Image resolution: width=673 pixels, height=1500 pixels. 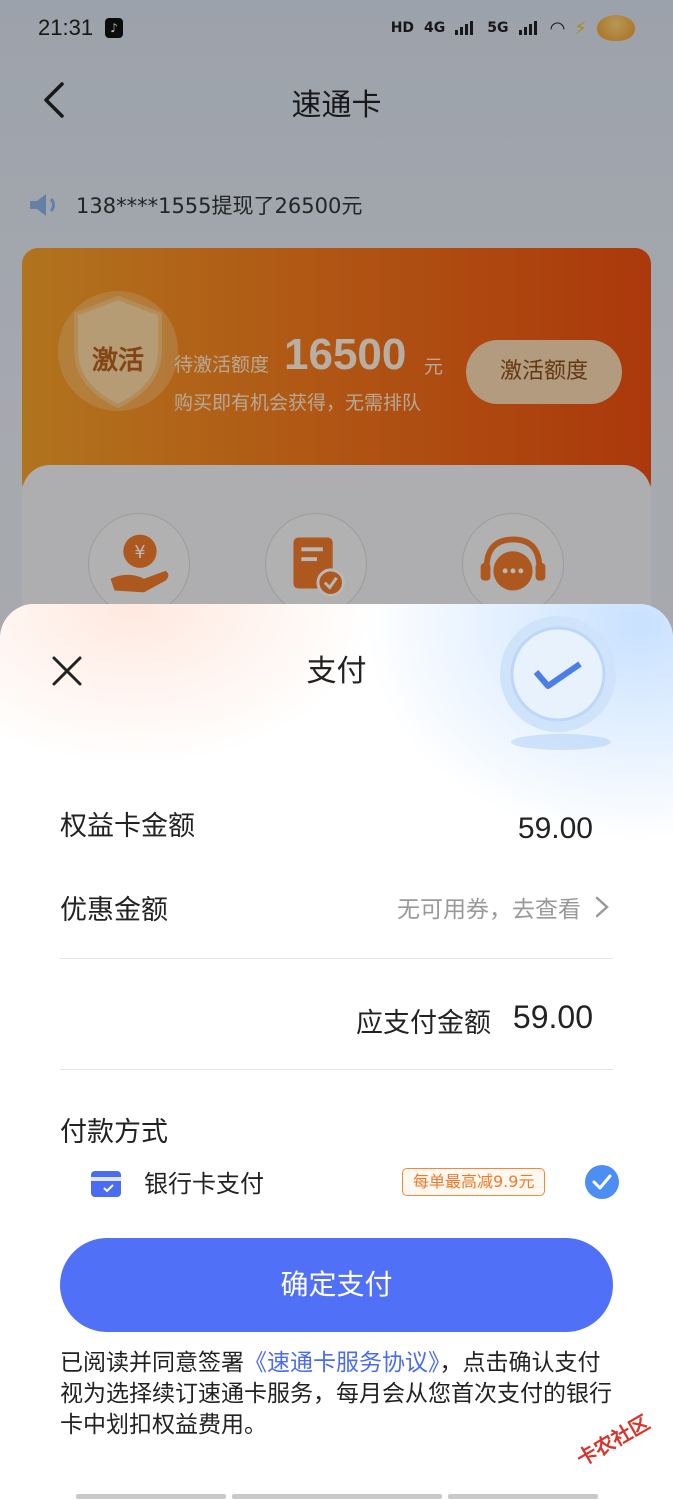 What do you see at coordinates (602, 1182) in the screenshot?
I see `check-circle-icon` at bounding box center [602, 1182].